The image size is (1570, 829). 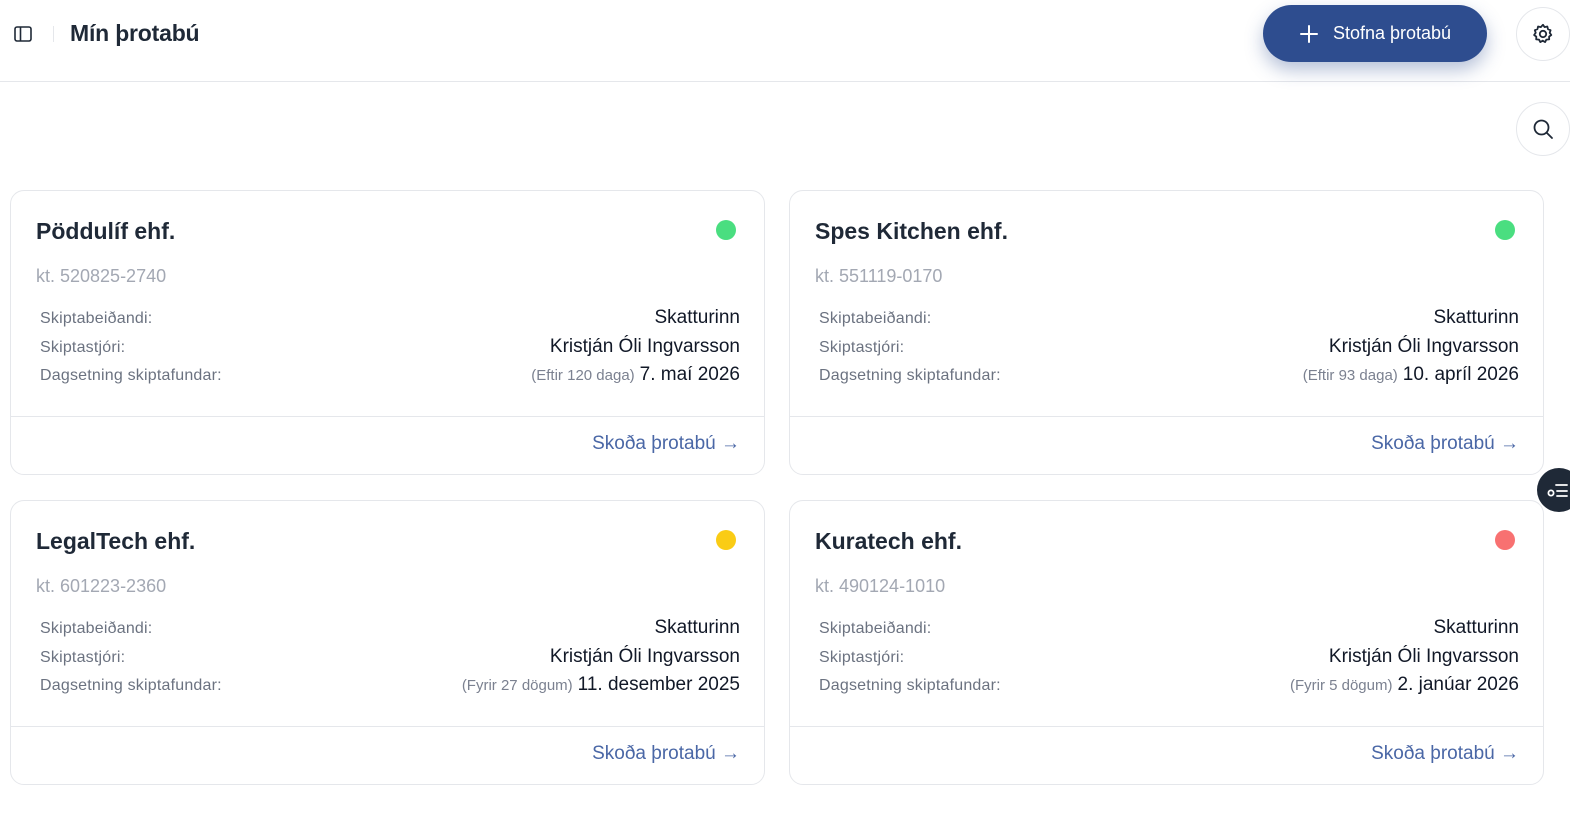 What do you see at coordinates (583, 375) in the screenshot?
I see `meeting-relative-time: (Eftir 120 daga)` at bounding box center [583, 375].